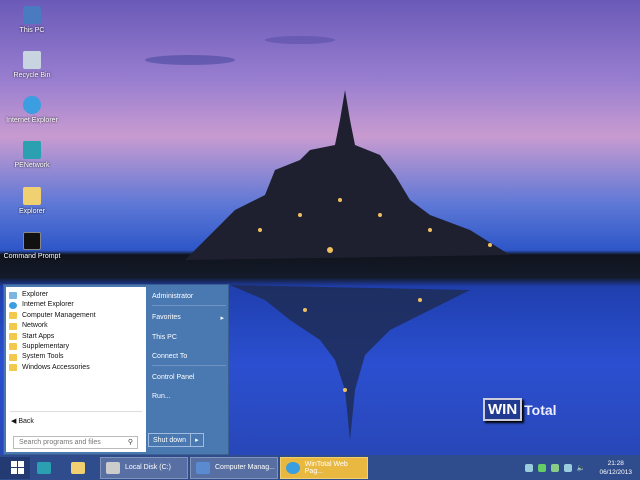  I want to click on menu-this-pc: This PC, so click(164, 337).